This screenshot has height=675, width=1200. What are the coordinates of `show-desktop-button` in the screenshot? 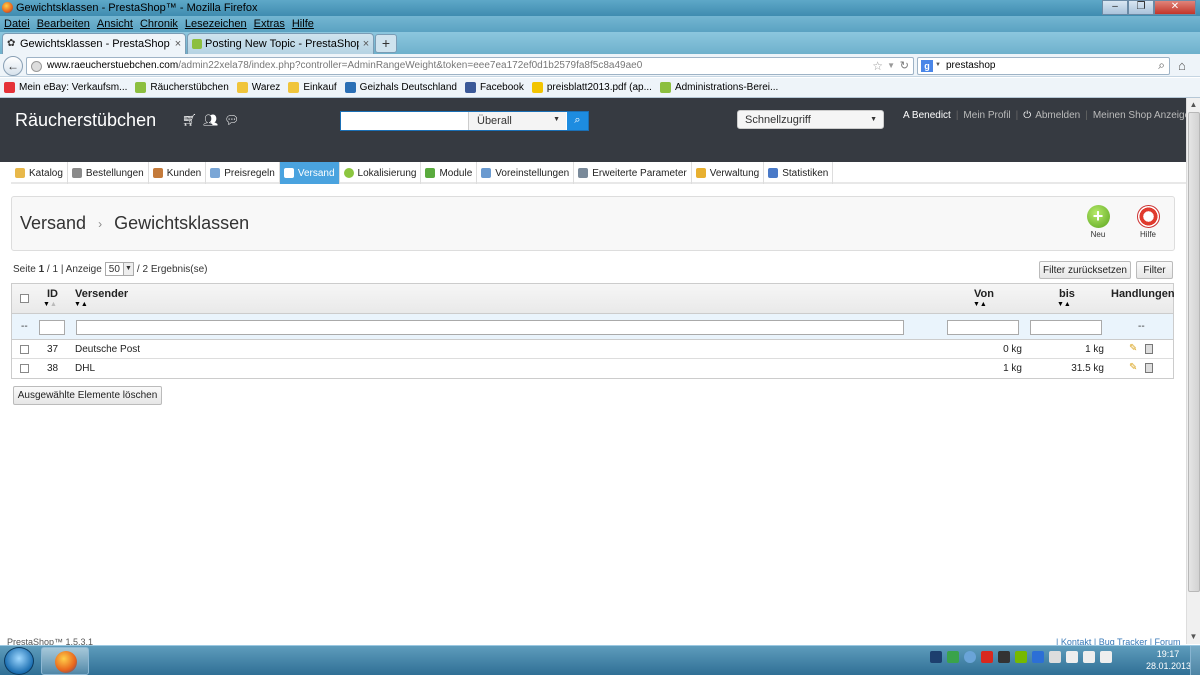 It's located at (1195, 660).